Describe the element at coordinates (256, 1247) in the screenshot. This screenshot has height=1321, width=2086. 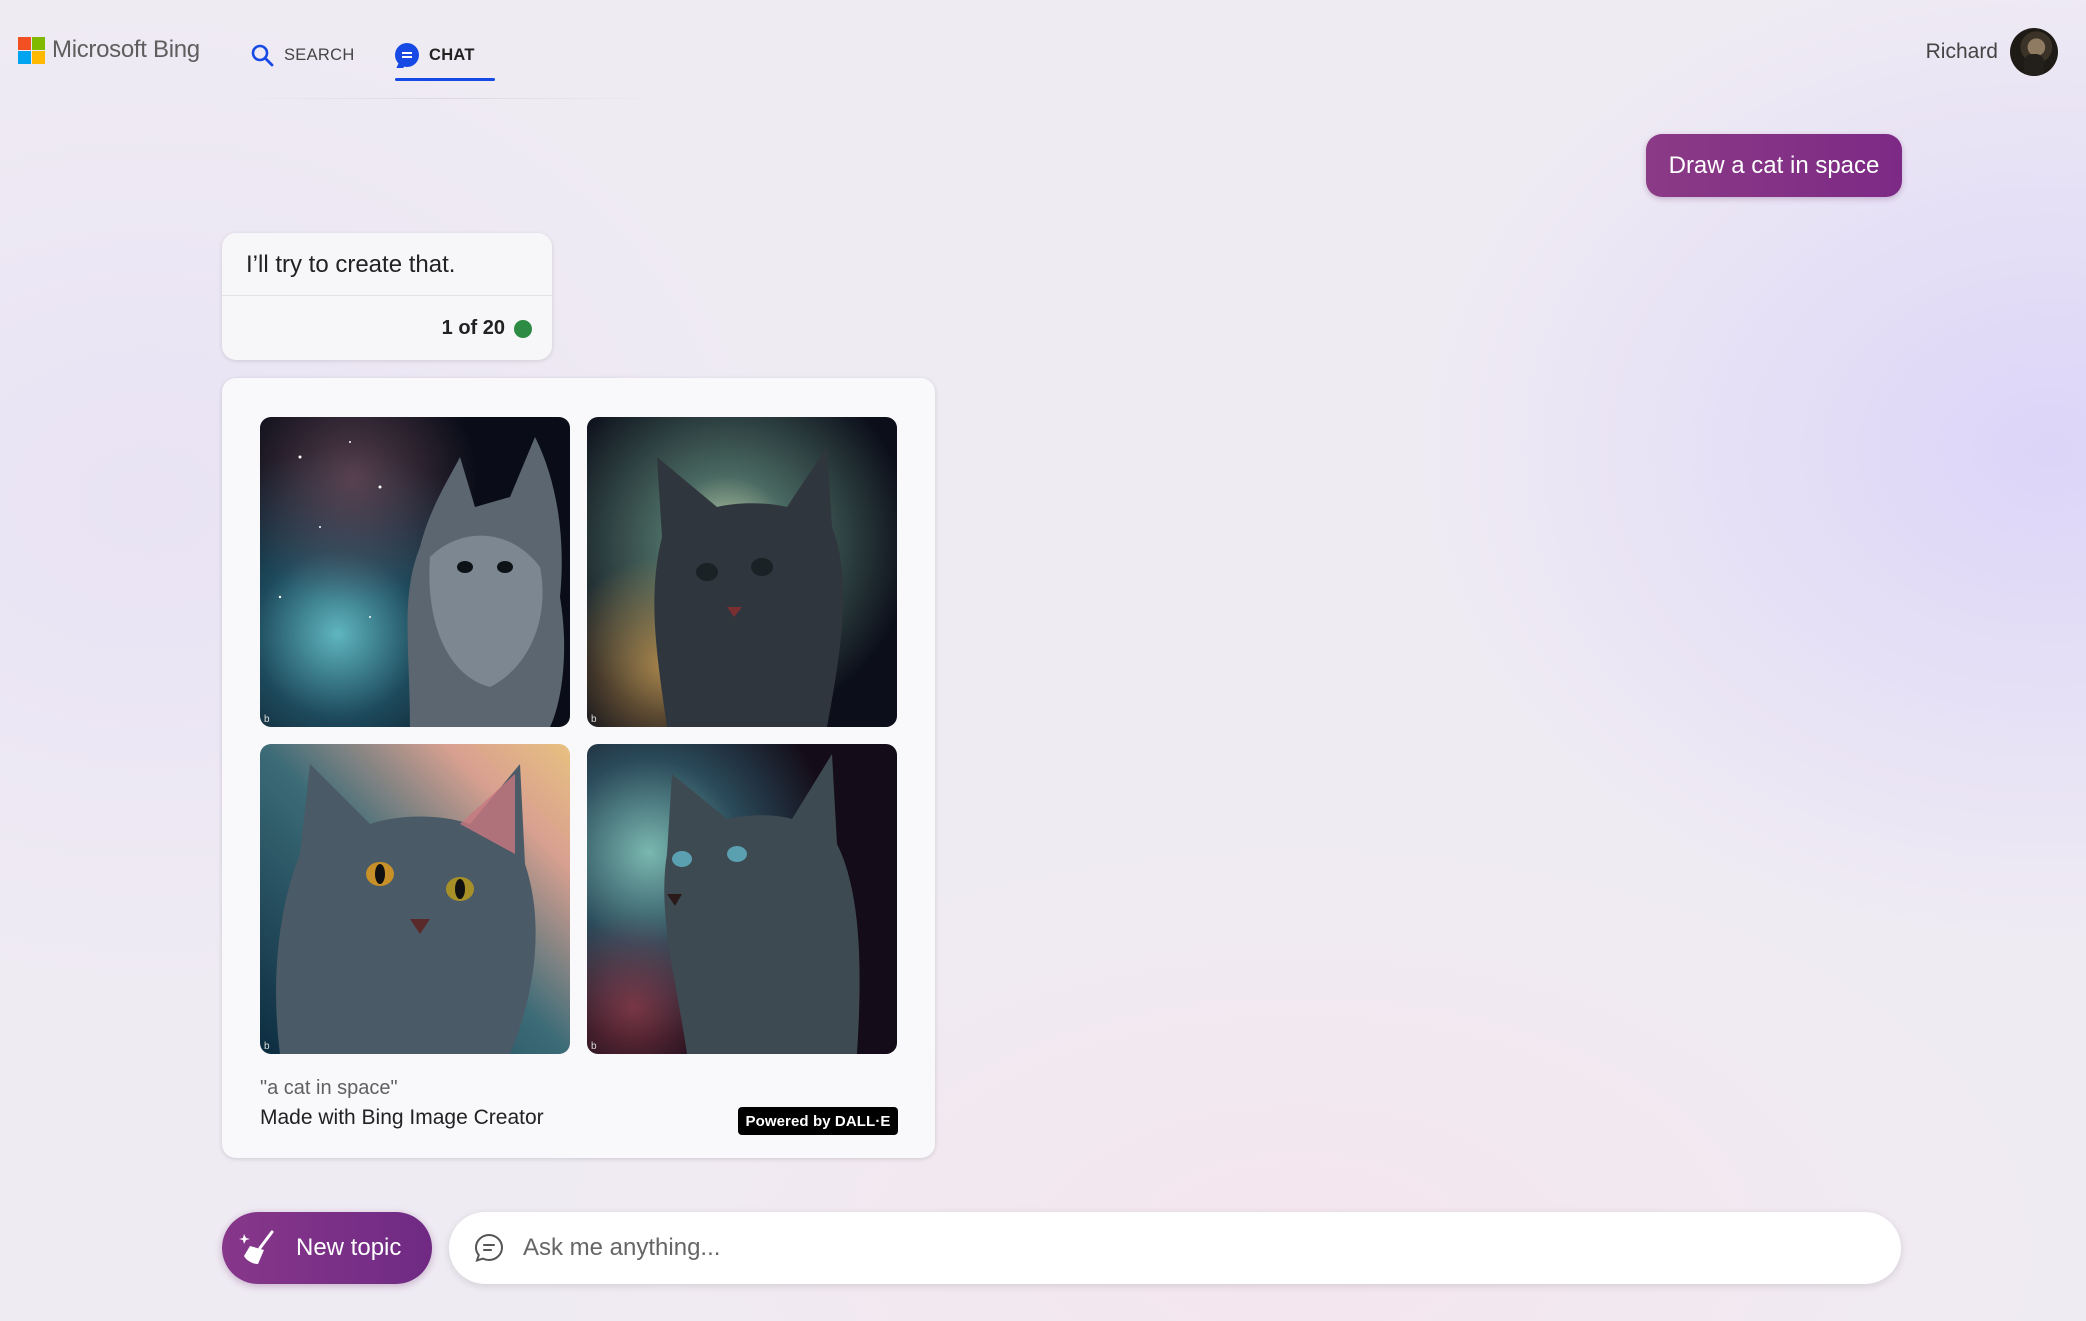
I see `broom-icon` at that location.